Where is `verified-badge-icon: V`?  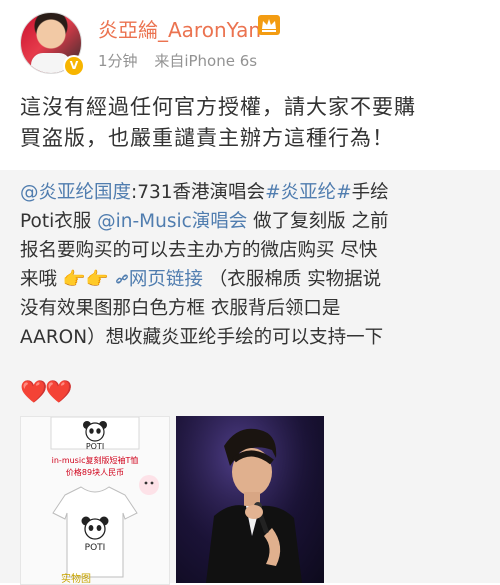
verified-badge-icon: V is located at coordinates (74, 66).